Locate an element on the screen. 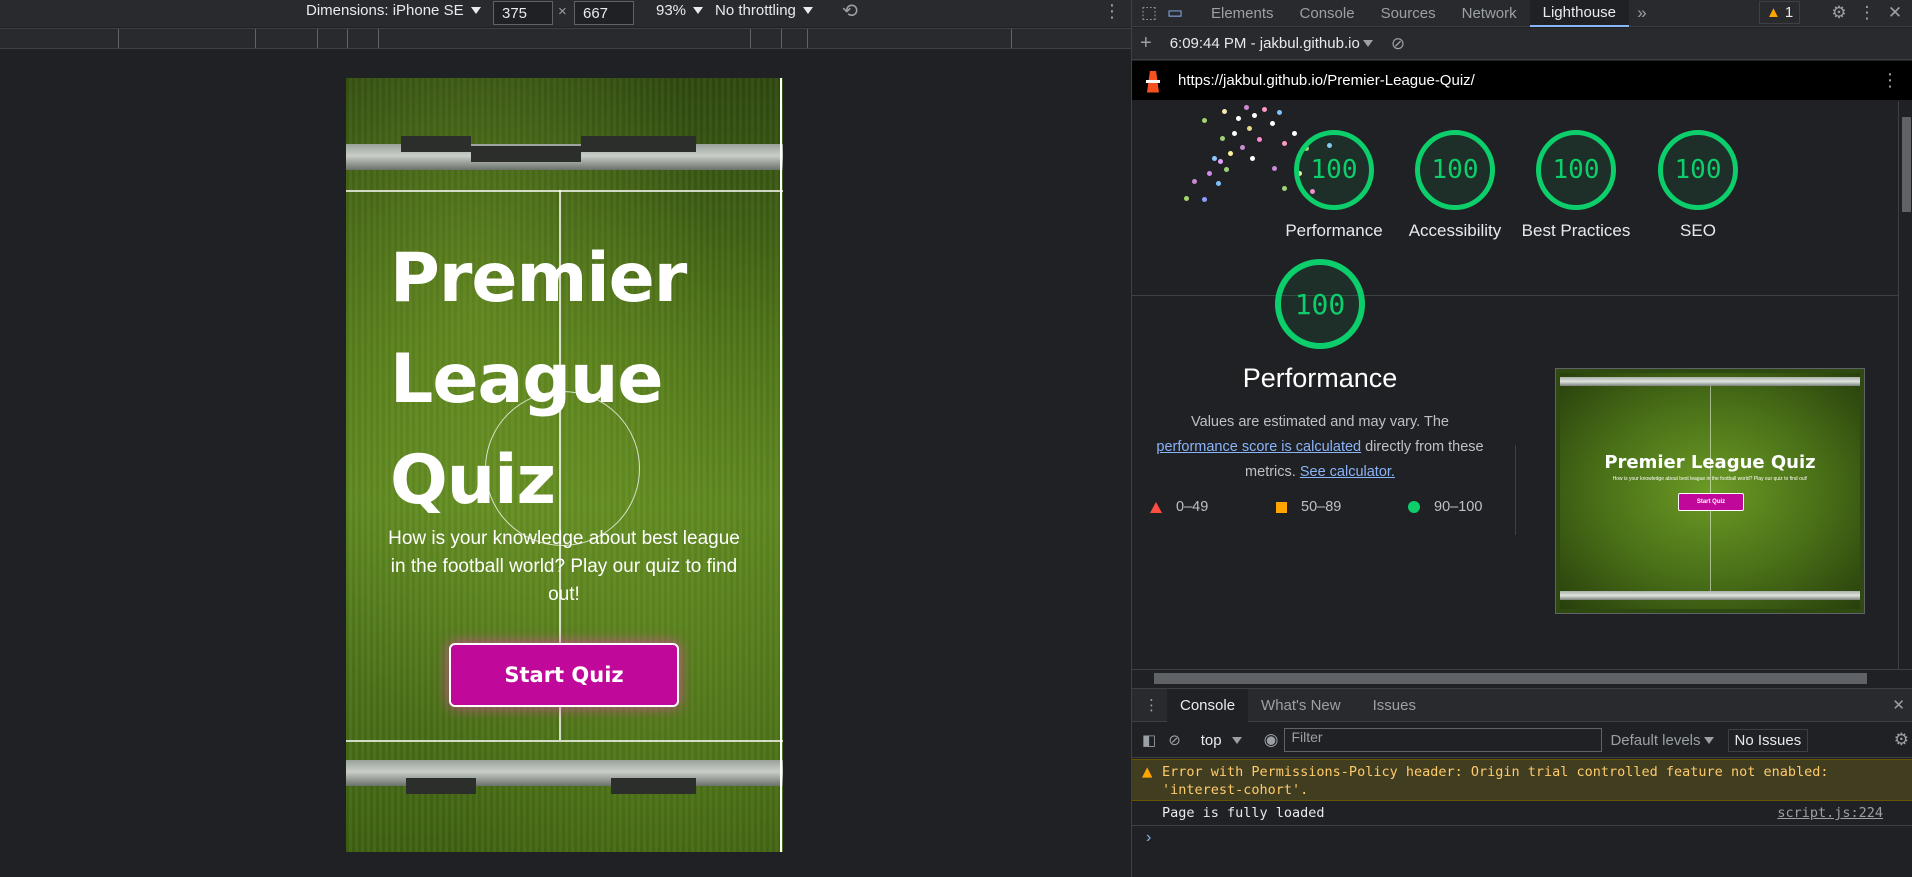  log-source-link: script.js:224 is located at coordinates (1830, 813).